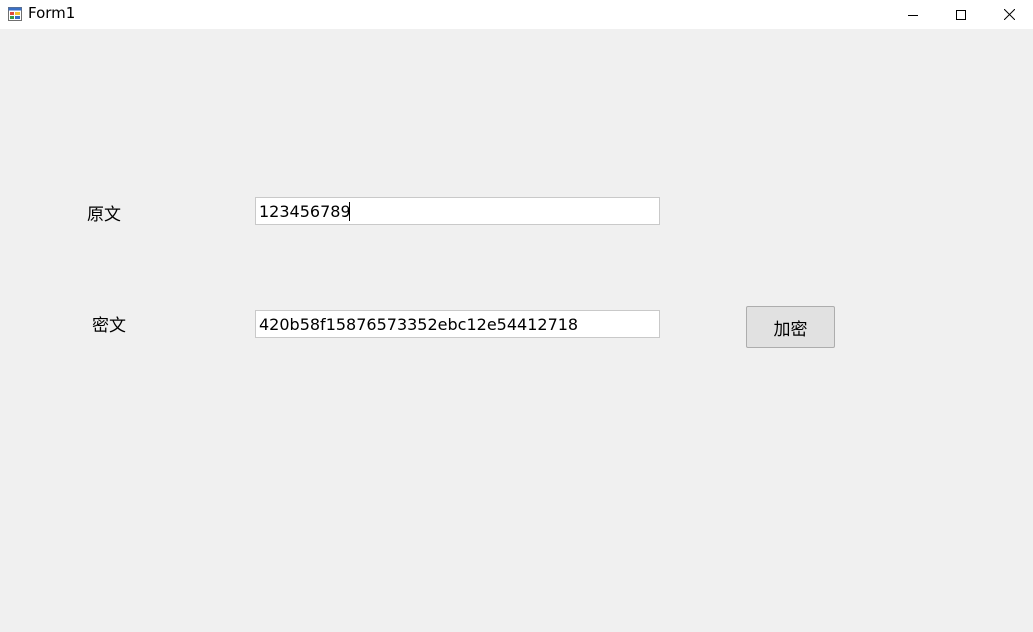 The height and width of the screenshot is (632, 1033). I want to click on close-button, so click(1009, 14).